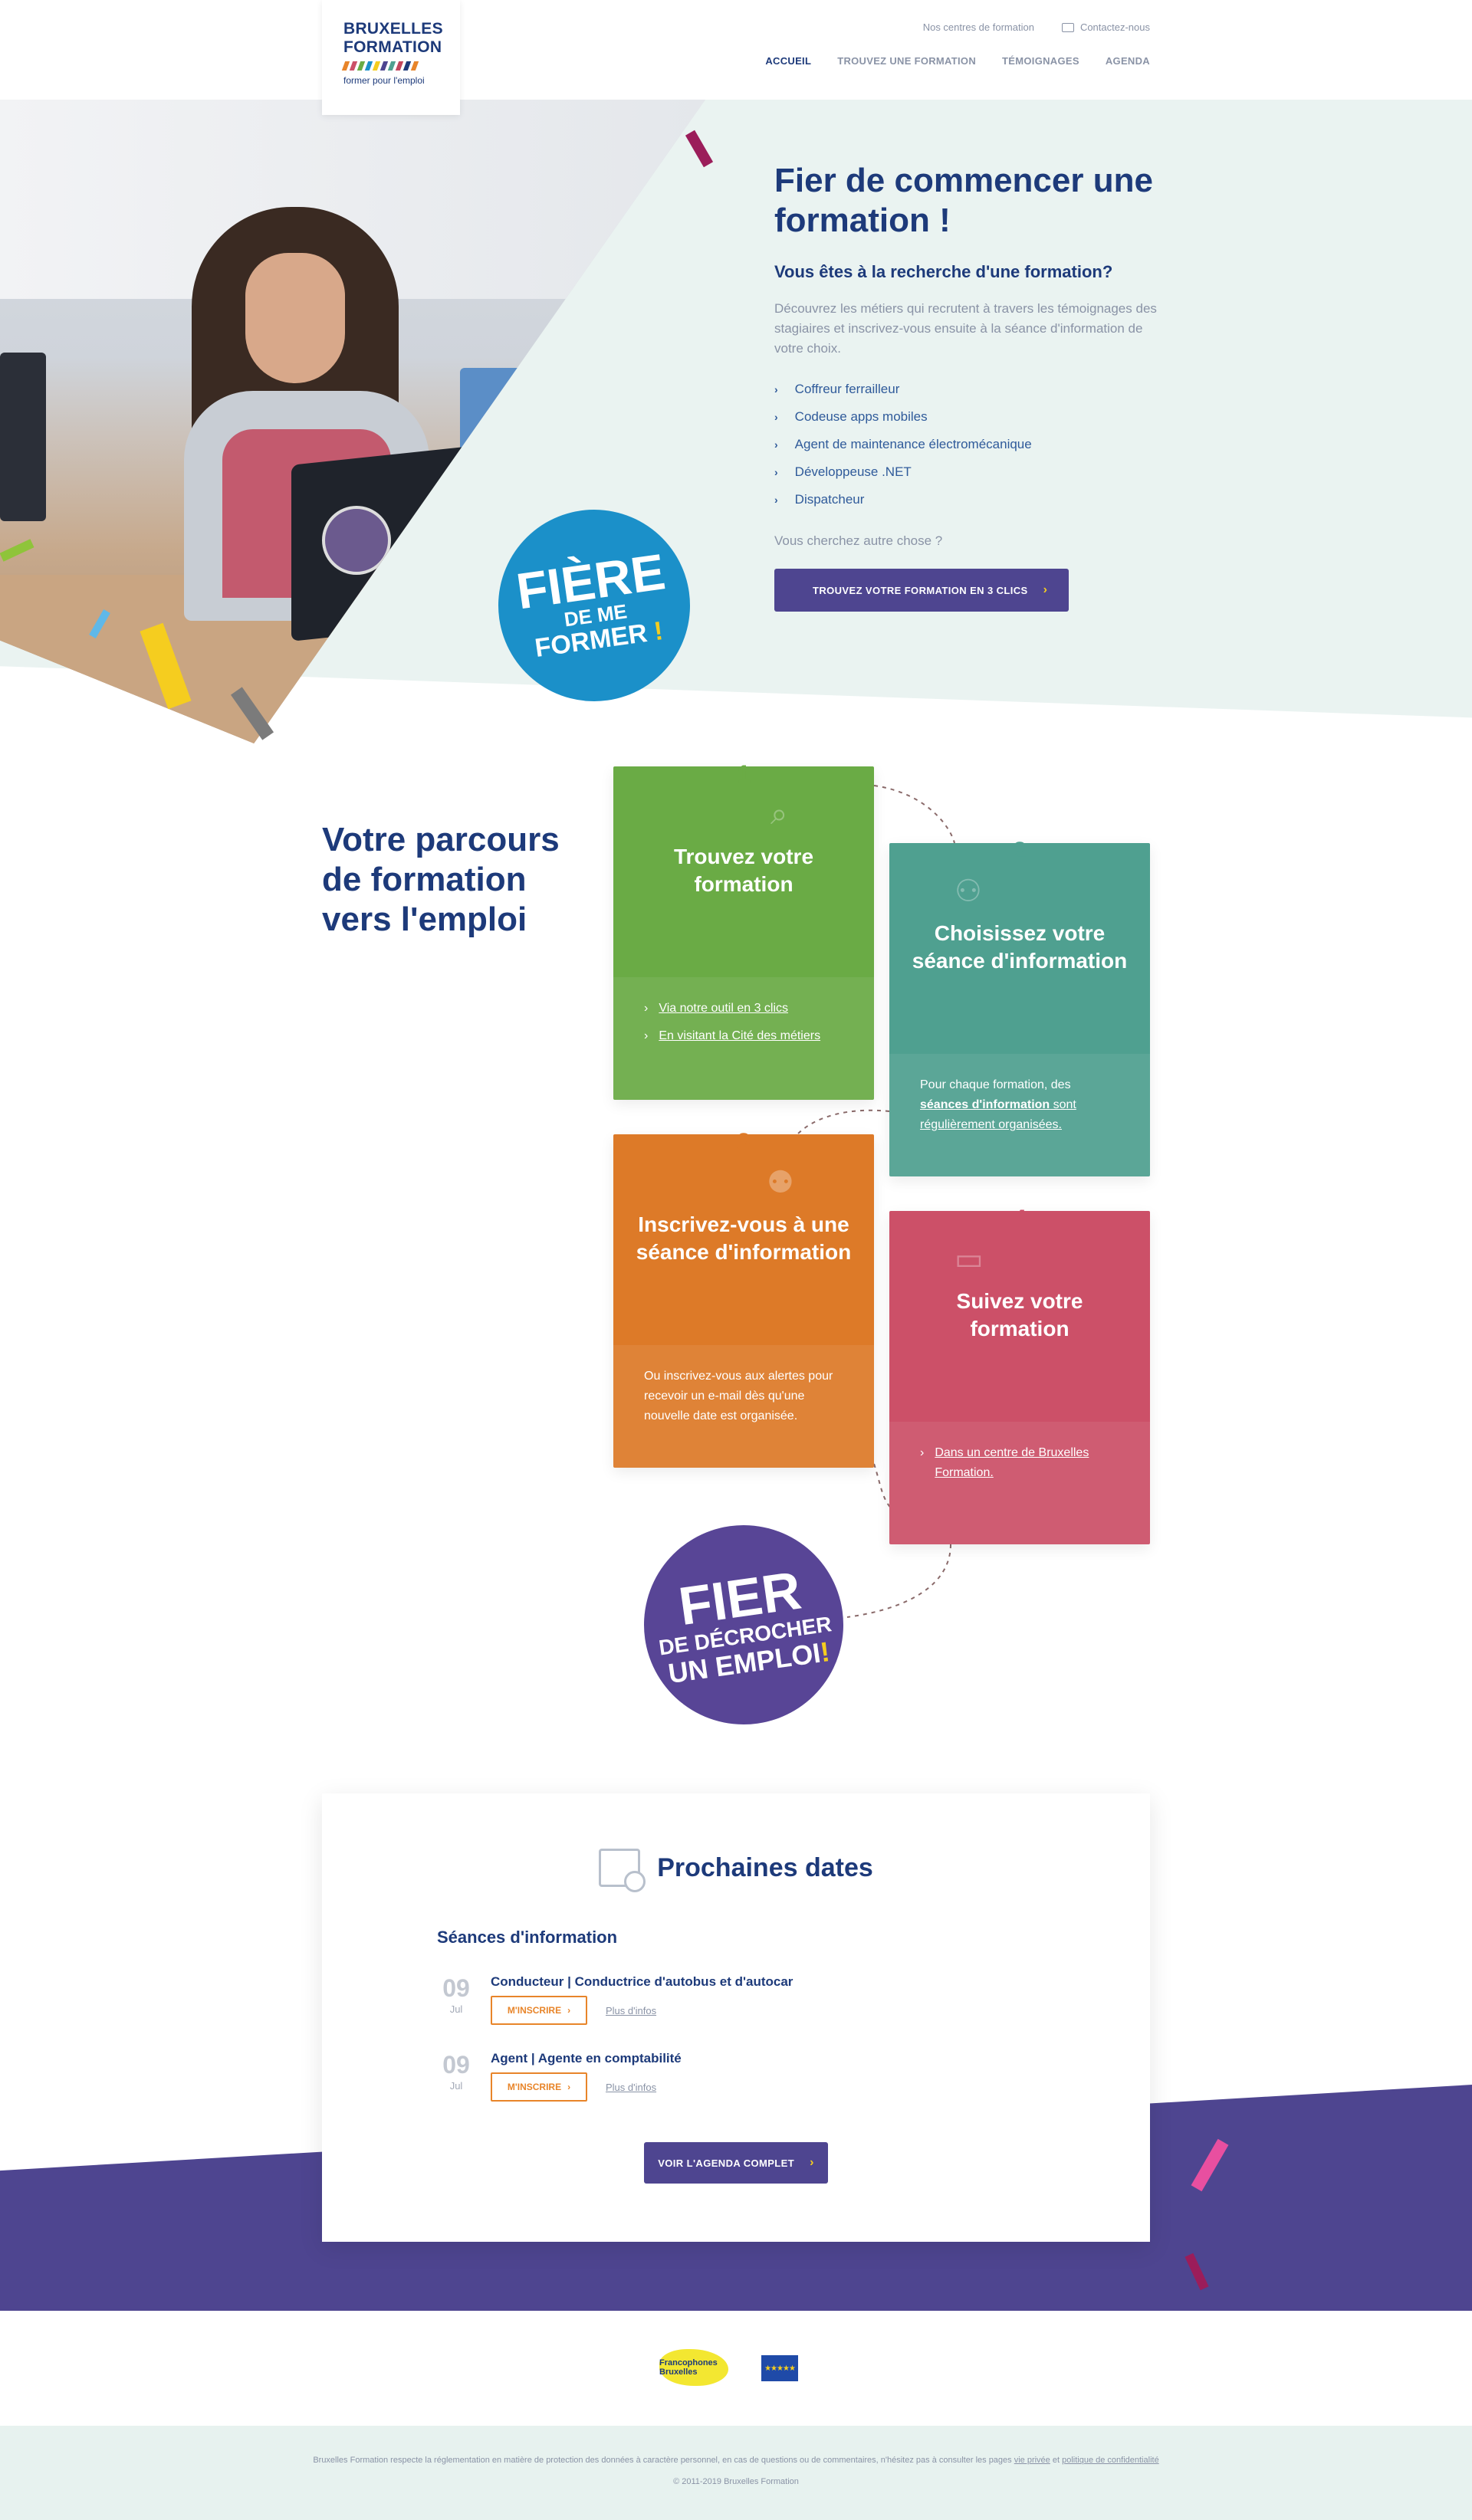  Describe the element at coordinates (969, 500) in the screenshot. I see `job-link-dispatcheur: › Dispatcheur` at that location.